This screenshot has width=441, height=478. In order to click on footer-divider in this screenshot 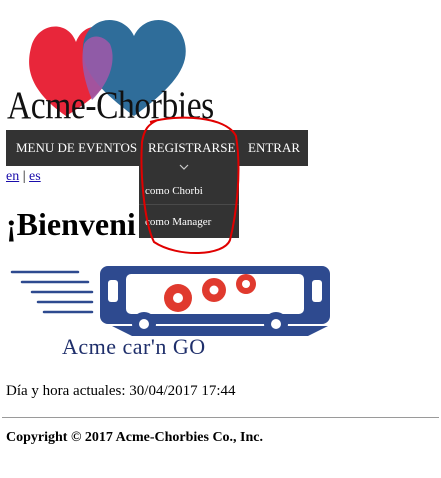, I will do `click(220, 417)`.